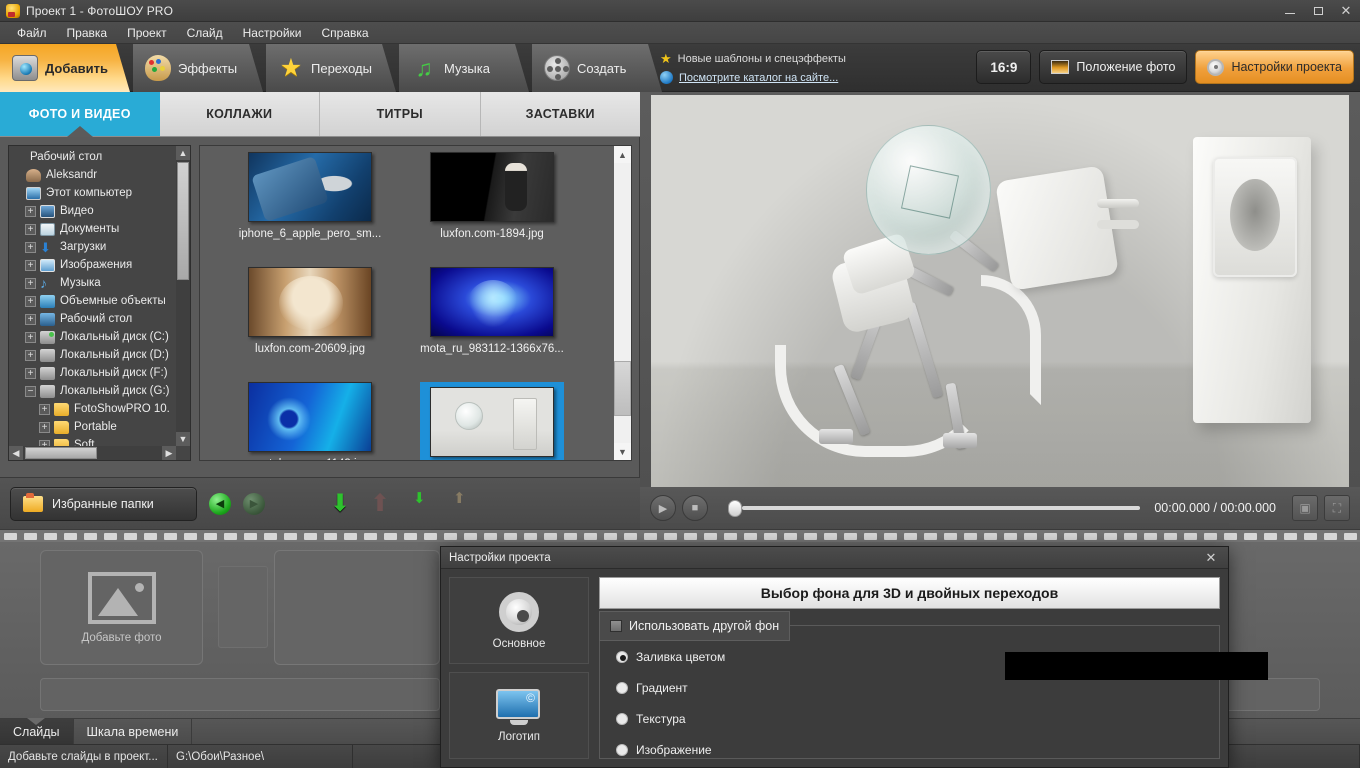 This screenshot has height=768, width=1360. Describe the element at coordinates (519, 715) in the screenshot. I see `dialog-nav-item-logo: Логотип` at that location.